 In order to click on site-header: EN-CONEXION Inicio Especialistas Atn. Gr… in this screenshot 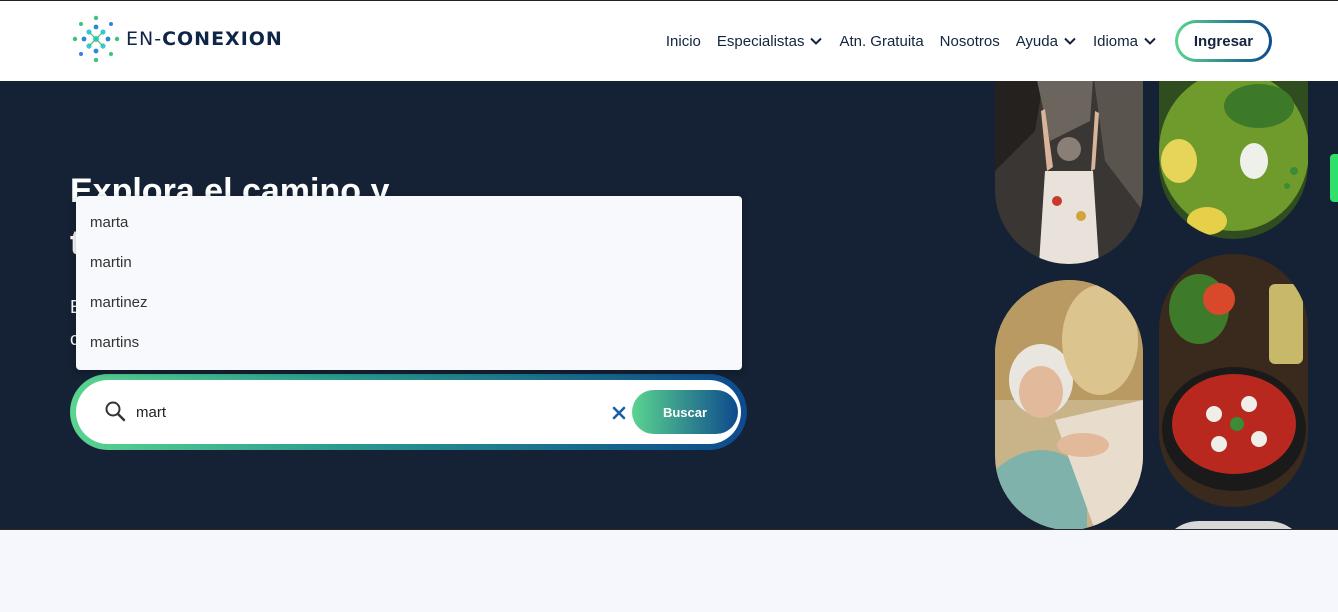, I will do `click(669, 40)`.